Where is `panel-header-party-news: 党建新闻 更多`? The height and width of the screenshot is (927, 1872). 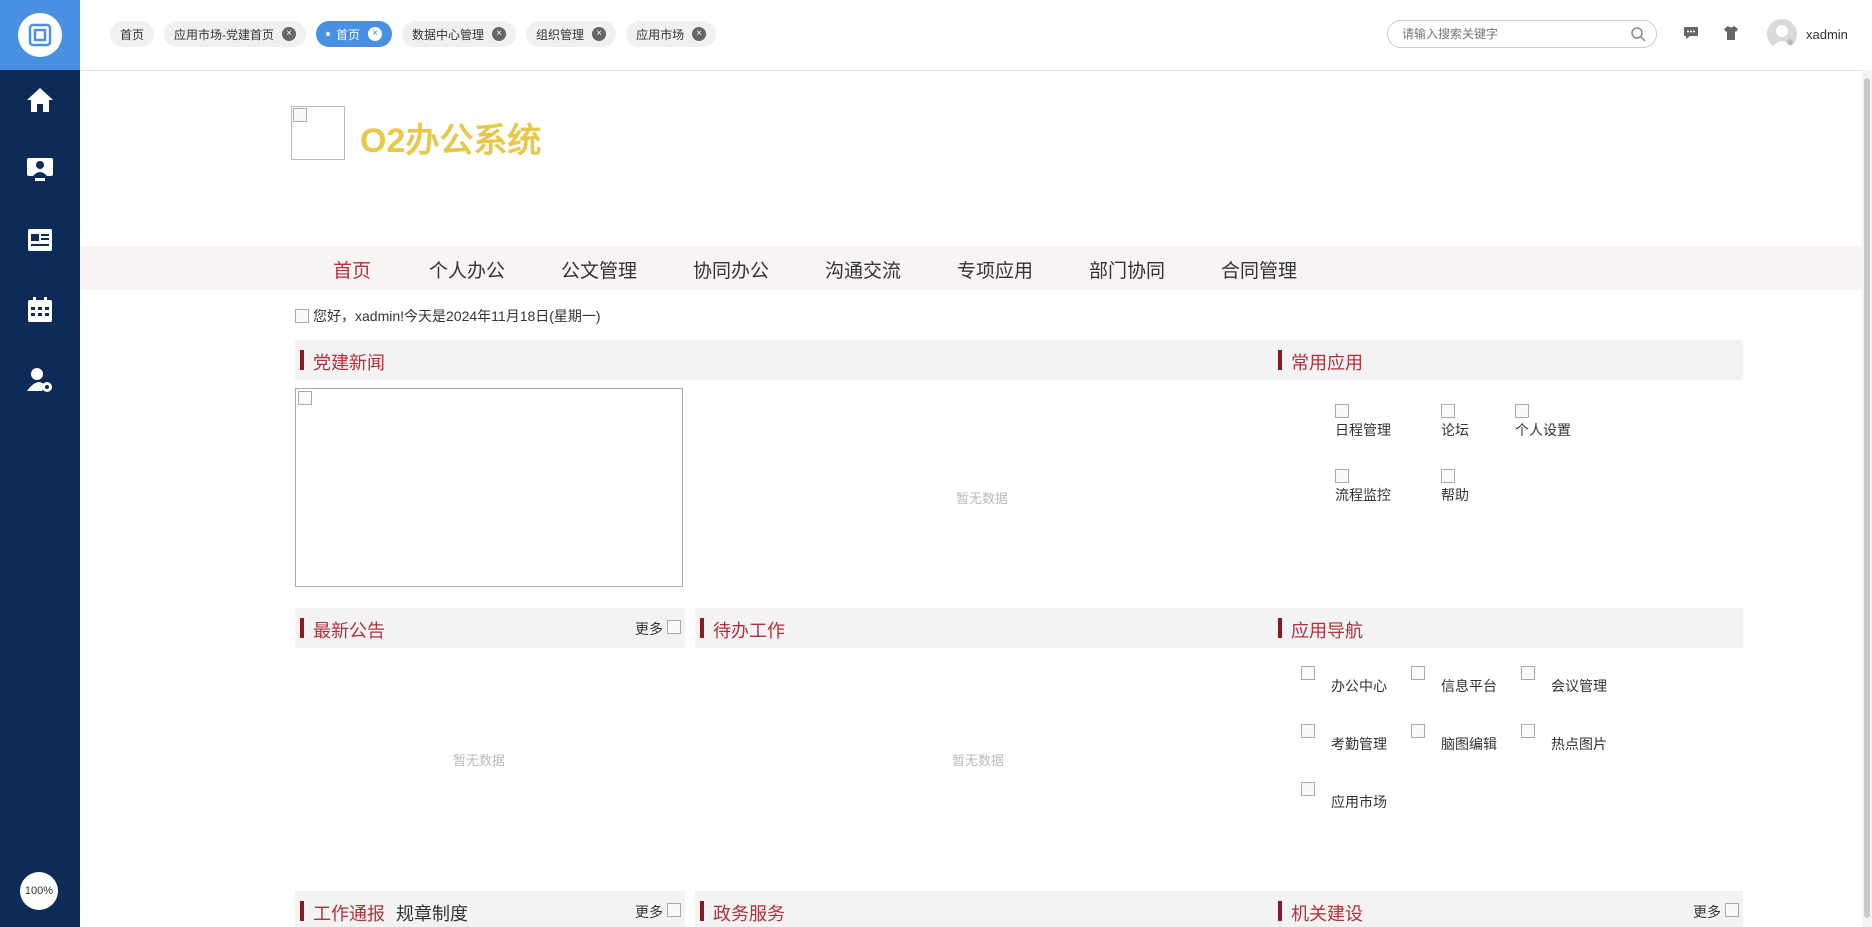 panel-header-party-news: 党建新闻 更多 is located at coordinates (821, 360).